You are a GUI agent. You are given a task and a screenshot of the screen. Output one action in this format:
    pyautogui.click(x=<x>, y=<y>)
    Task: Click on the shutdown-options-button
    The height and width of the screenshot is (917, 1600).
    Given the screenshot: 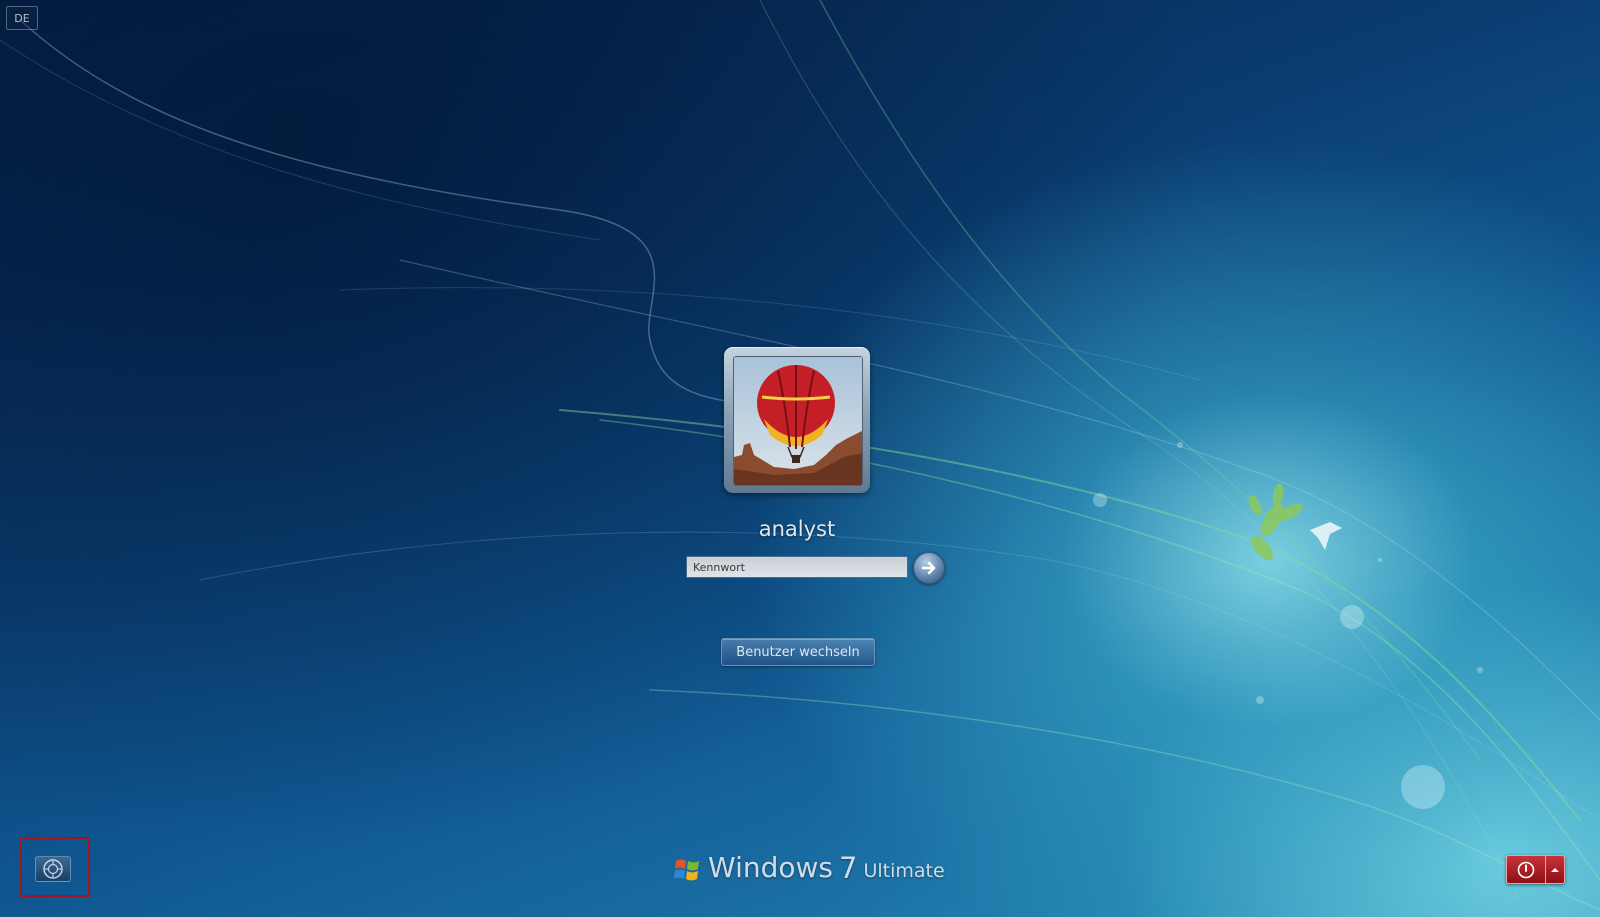 What is the action you would take?
    pyautogui.click(x=1555, y=869)
    